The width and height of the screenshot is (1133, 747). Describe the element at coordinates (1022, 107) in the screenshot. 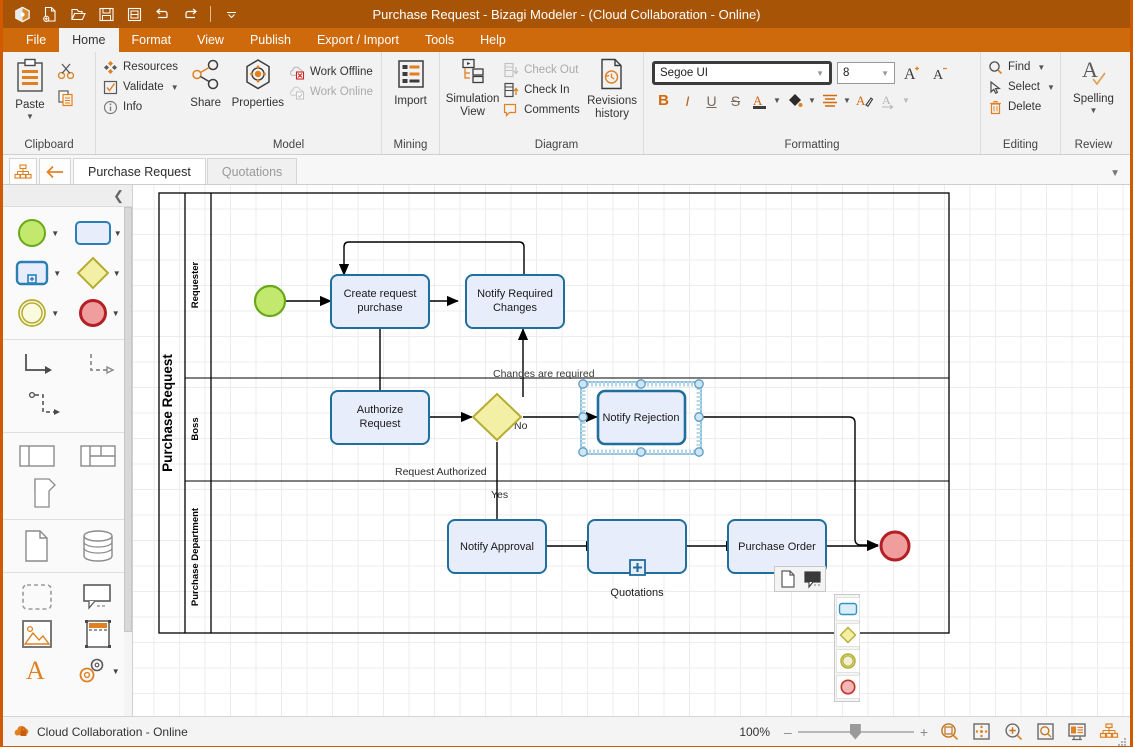

I see `delete-button: Delete` at that location.